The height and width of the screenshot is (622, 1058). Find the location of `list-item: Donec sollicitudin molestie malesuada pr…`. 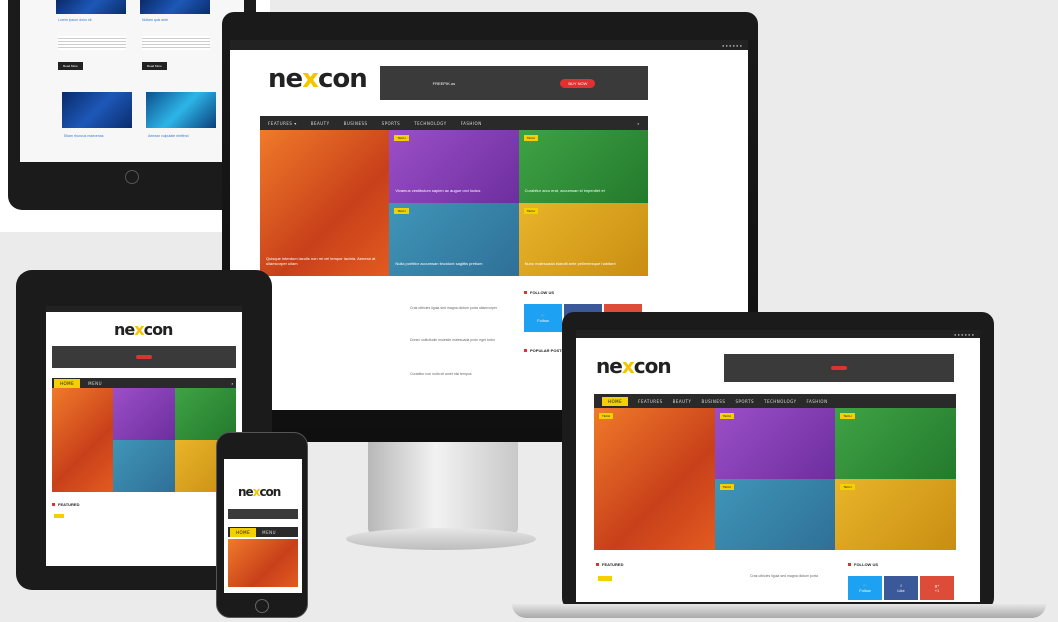

list-item: Donec sollicitudin molestie malesuada pr… is located at coordinates (460, 340).